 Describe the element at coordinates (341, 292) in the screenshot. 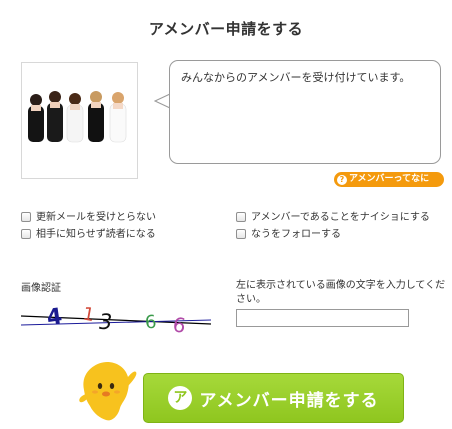

I see `captcha-instruction: 左に表示されている画像の文字を入力してください。` at that location.